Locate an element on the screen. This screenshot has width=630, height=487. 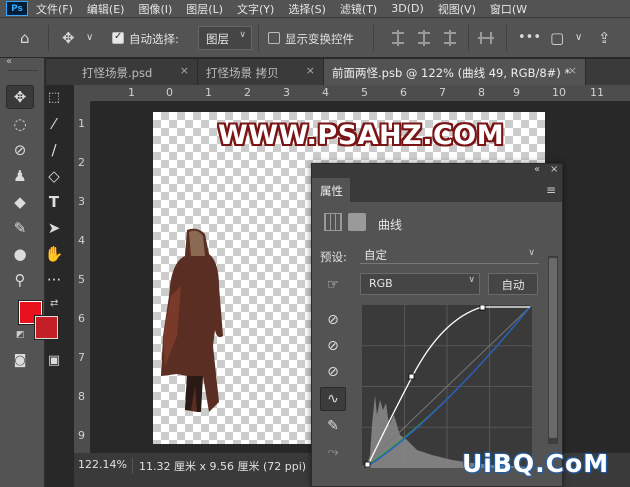
ruler-number: 1 is located at coordinates (131, 92).